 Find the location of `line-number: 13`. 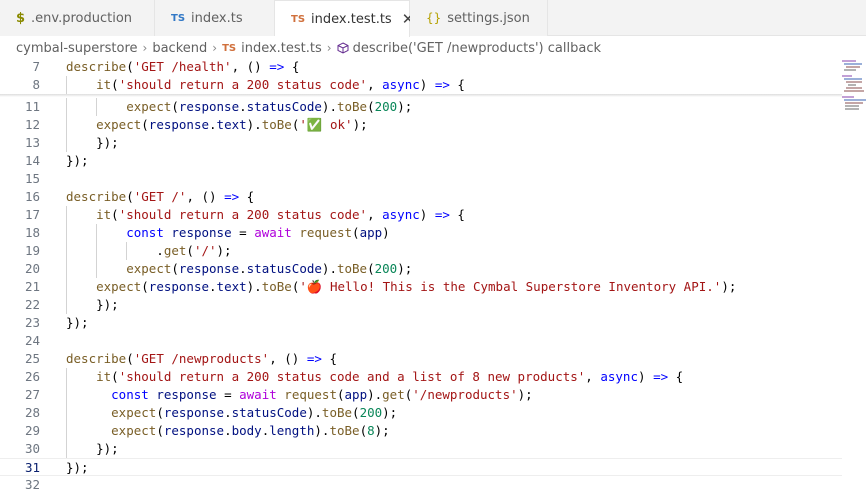

line-number: 13 is located at coordinates (32, 142).